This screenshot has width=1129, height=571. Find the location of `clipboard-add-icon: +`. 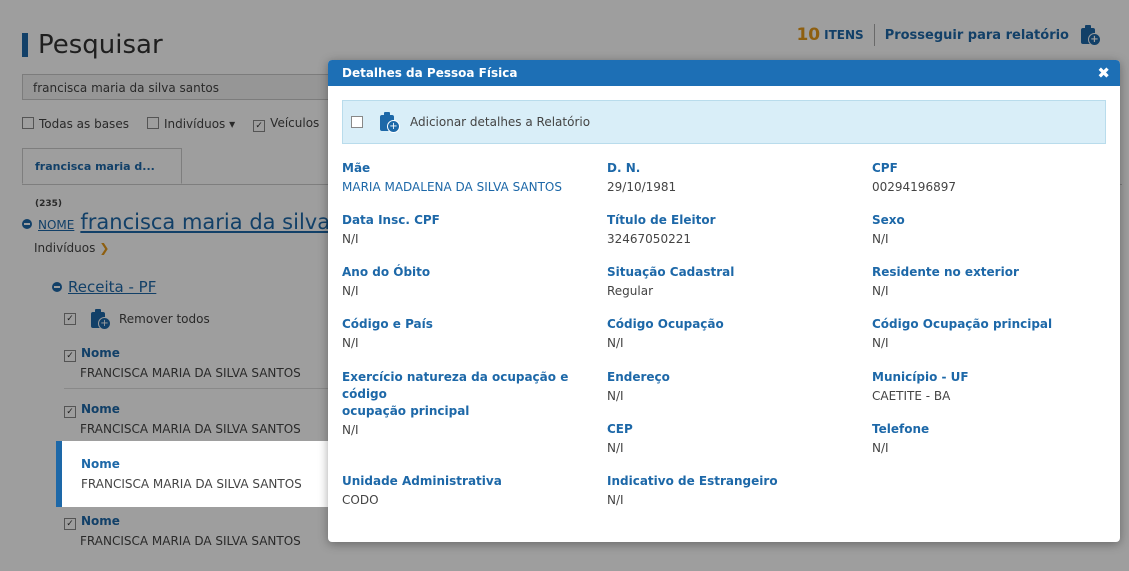

clipboard-add-icon: + is located at coordinates (389, 122).